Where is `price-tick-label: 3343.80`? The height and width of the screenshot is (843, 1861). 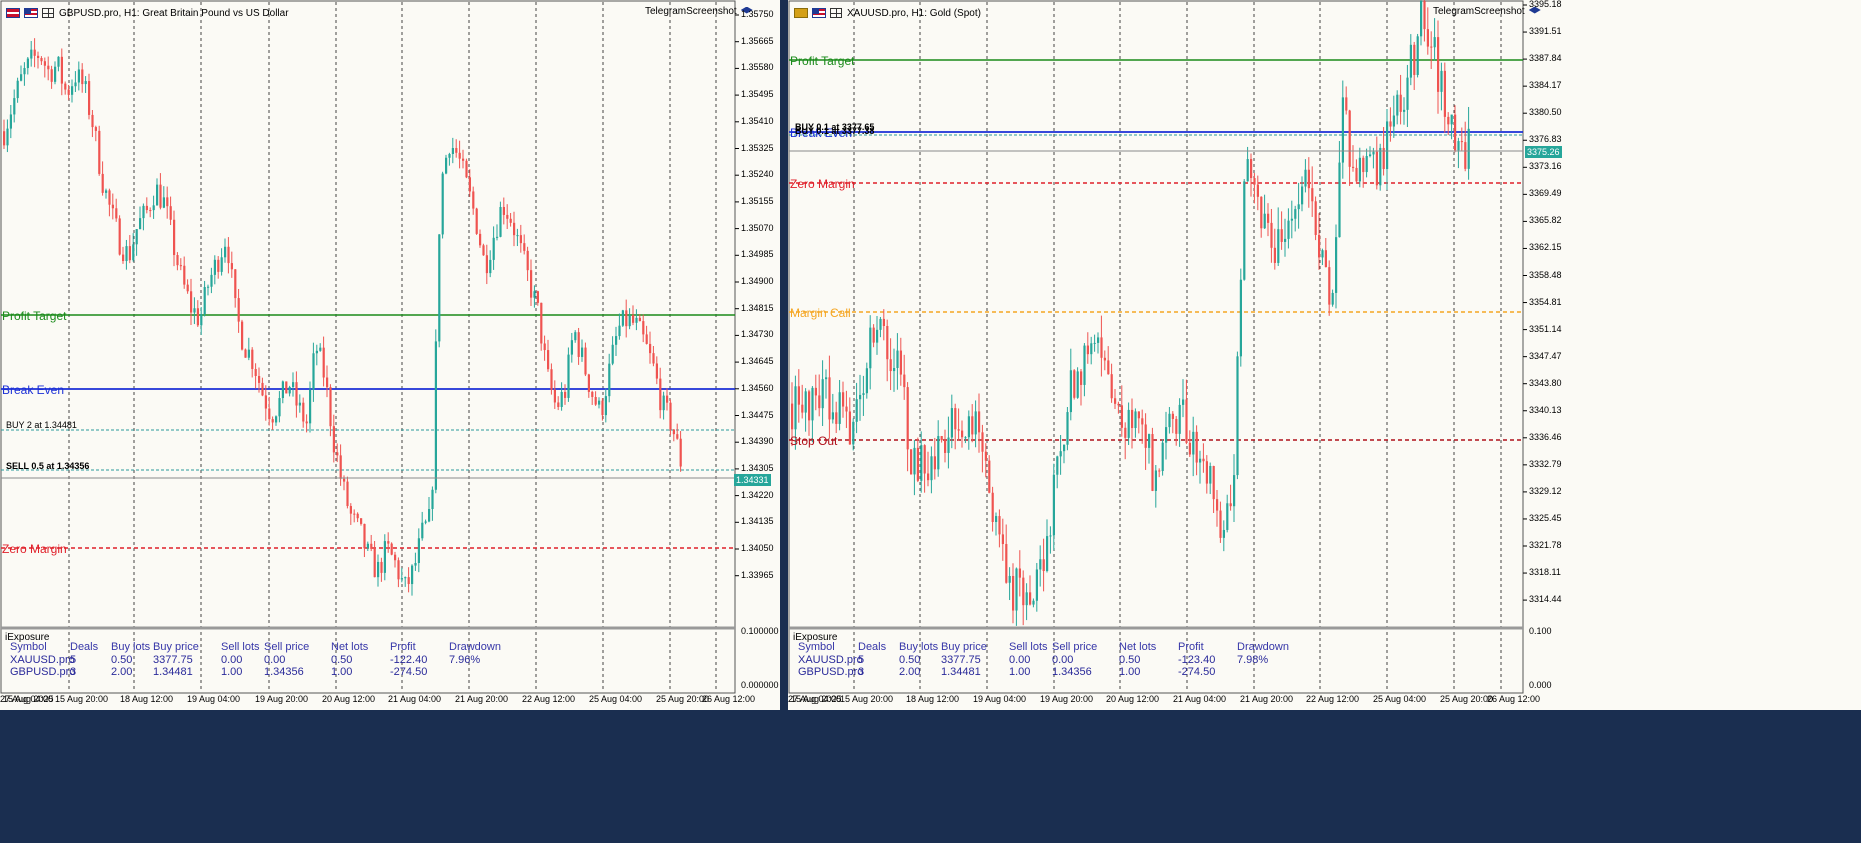 price-tick-label: 3343.80 is located at coordinates (1545, 382).